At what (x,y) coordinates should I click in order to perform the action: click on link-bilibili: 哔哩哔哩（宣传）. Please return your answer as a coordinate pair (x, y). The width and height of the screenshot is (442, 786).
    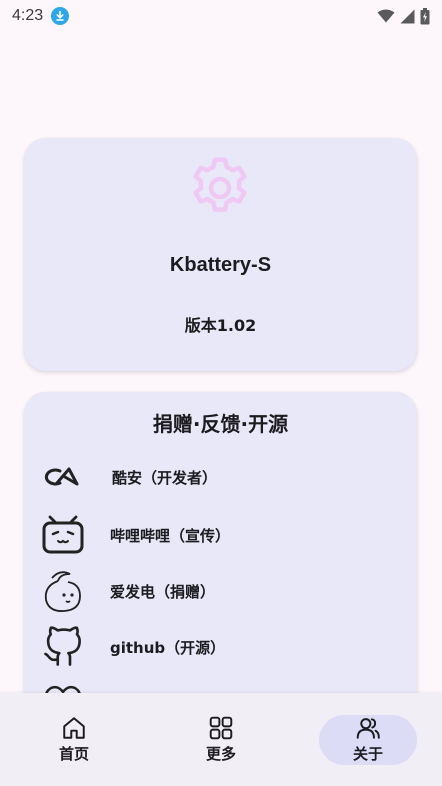
    Looking at the image, I should click on (220, 535).